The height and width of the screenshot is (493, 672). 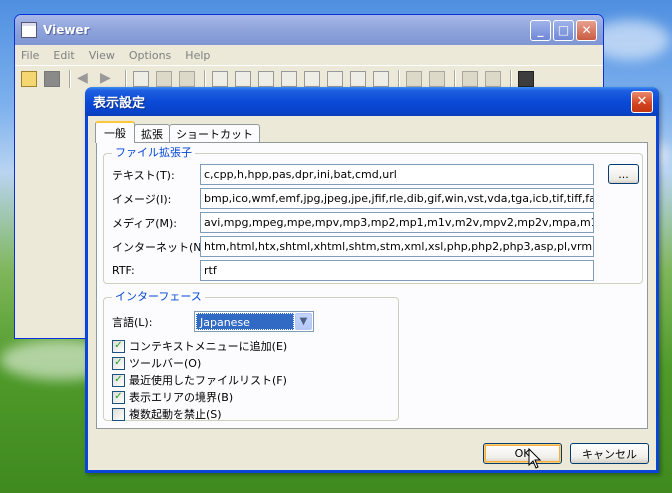 What do you see at coordinates (208, 380) in the screenshot?
I see `checkbox-recent-files-label: 最近使用したファイルリスト(F)` at bounding box center [208, 380].